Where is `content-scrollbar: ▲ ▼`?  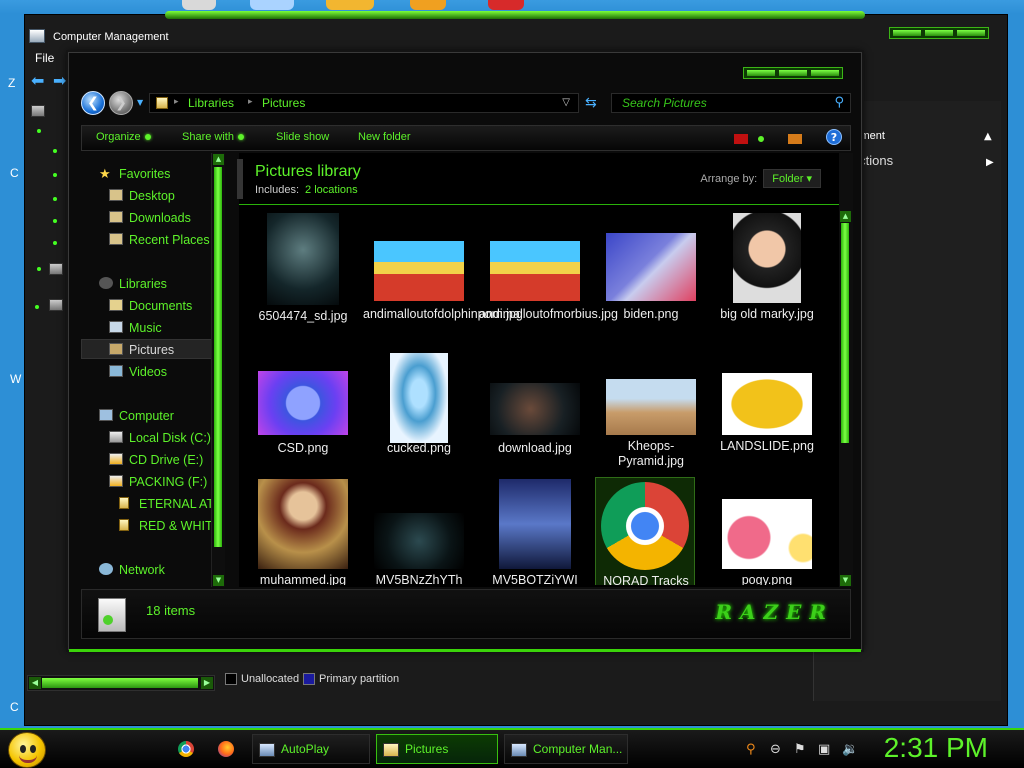
content-scrollbar: ▲ ▼ is located at coordinates (846, 370).